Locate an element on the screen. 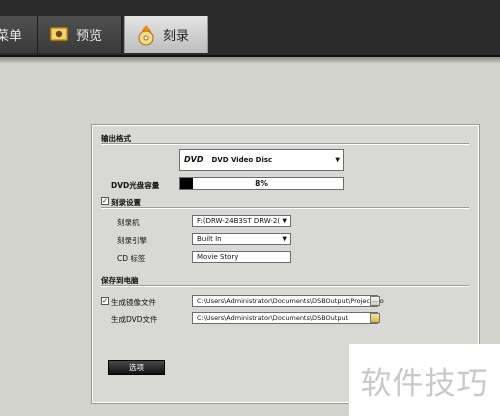  tab-underline-bar is located at coordinates (250, 60).